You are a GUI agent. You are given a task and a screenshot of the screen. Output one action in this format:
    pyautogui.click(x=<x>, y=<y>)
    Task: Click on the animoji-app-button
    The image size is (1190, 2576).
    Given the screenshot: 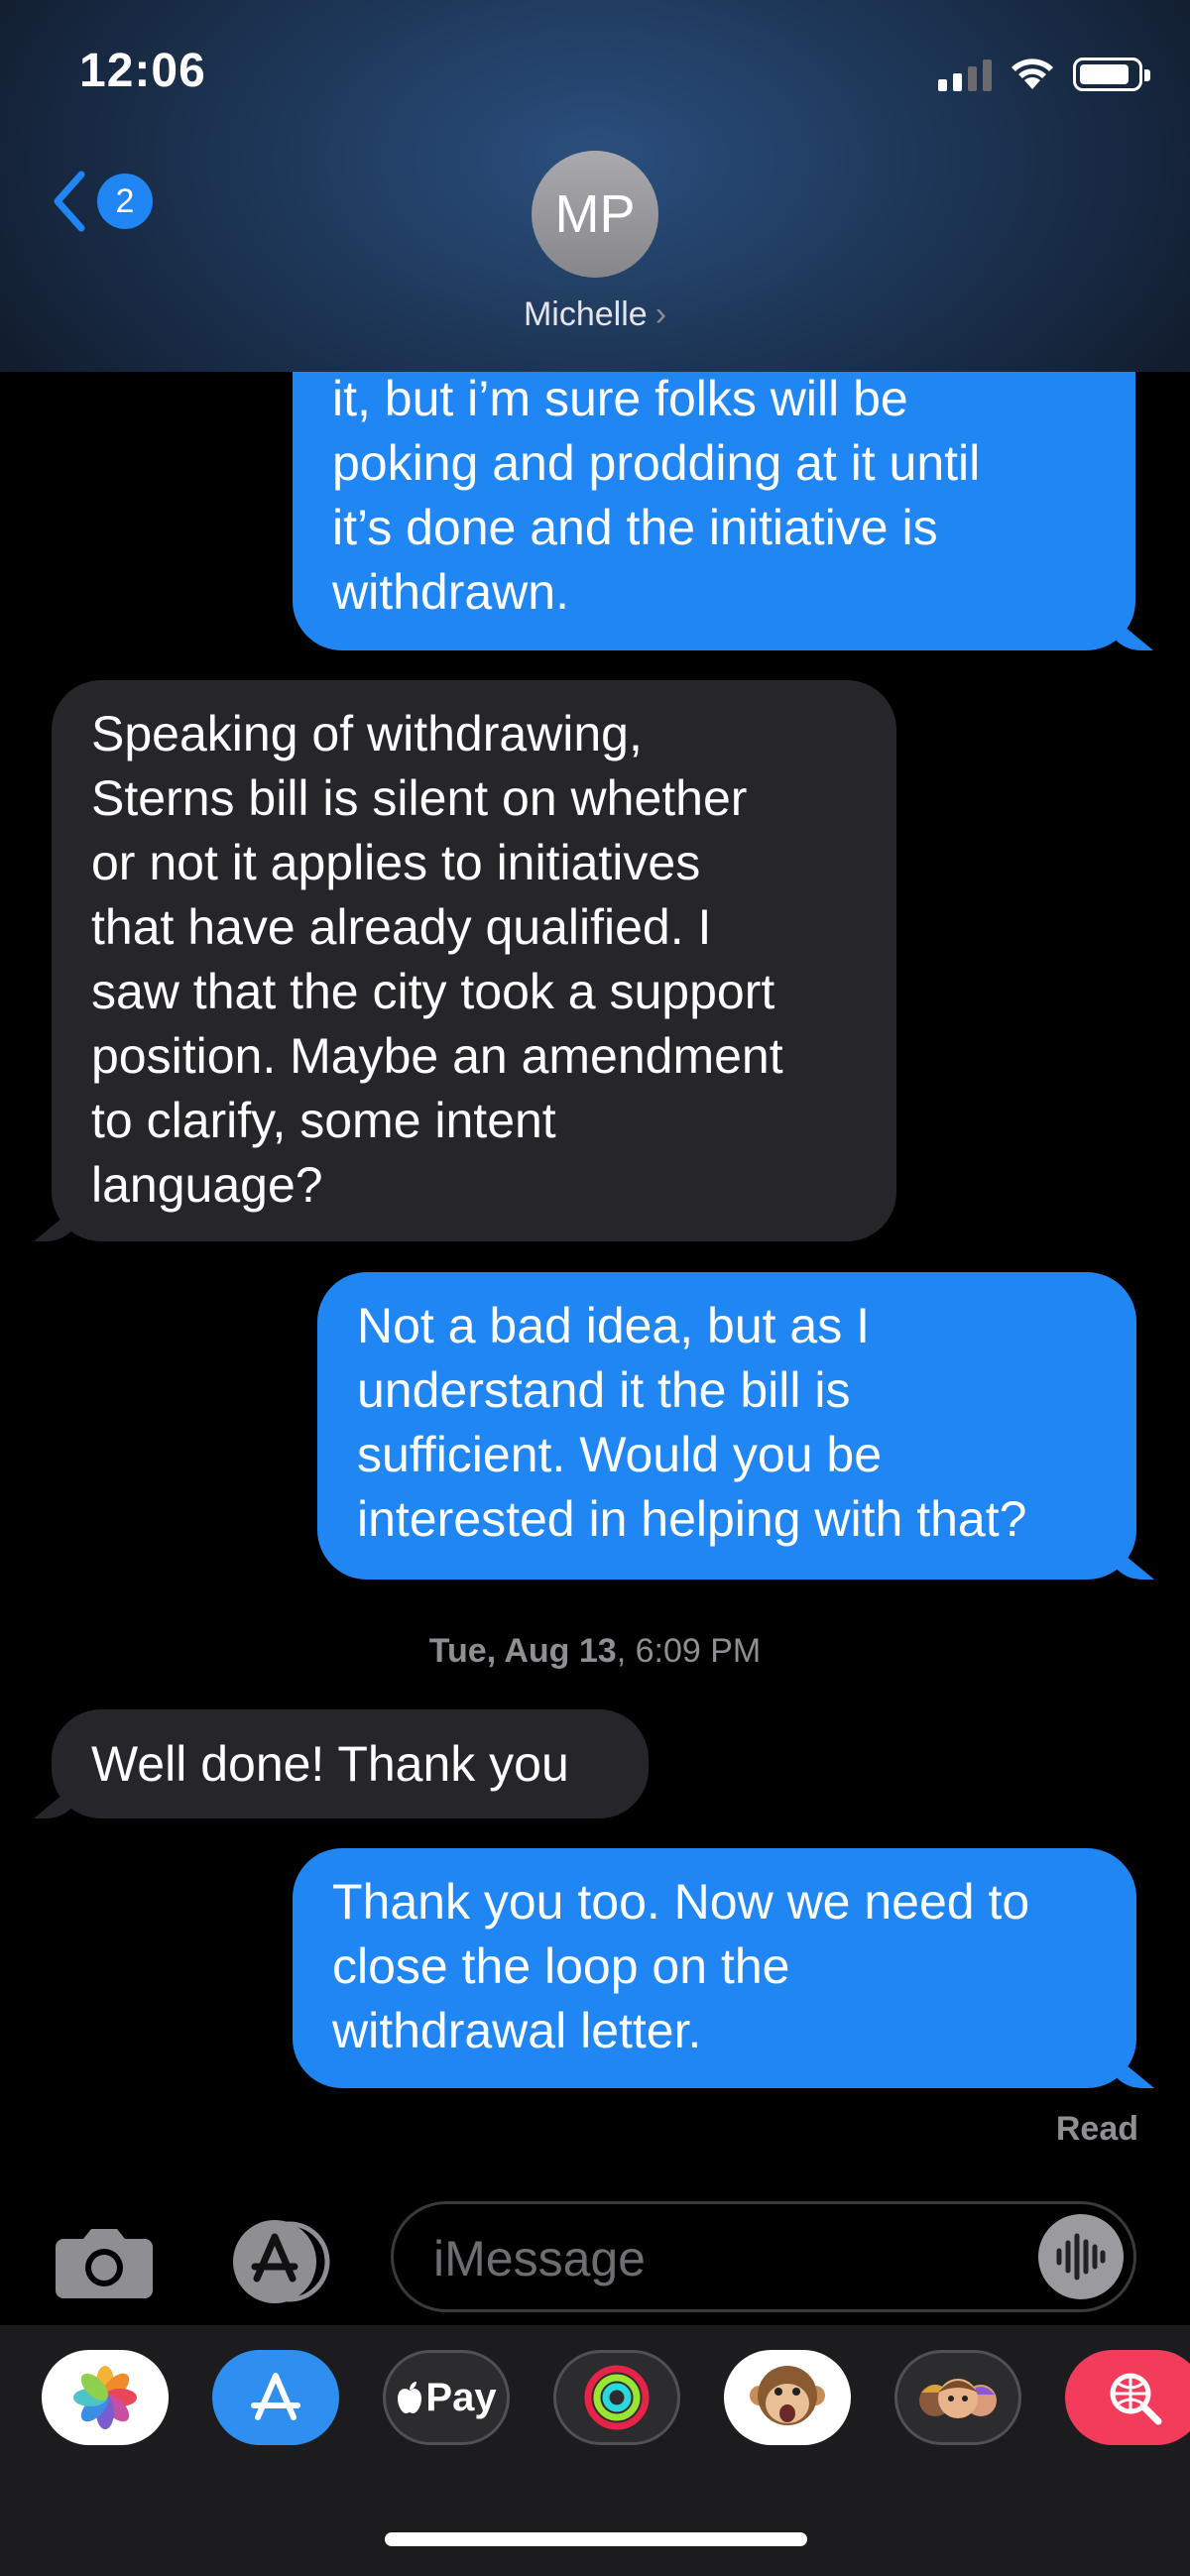 What is the action you would take?
    pyautogui.click(x=787, y=2397)
    